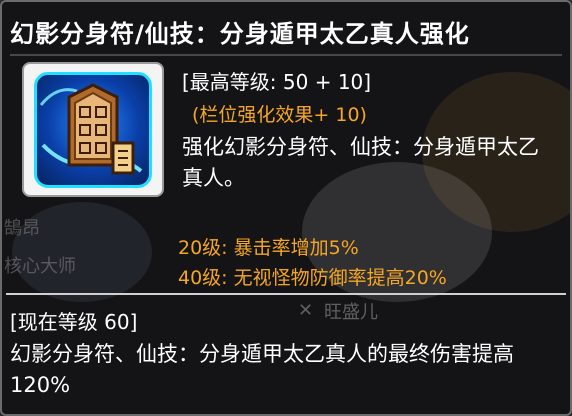 This screenshot has width=572, height=416. What do you see at coordinates (351, 312) in the screenshot?
I see `background-text: 旺盛儿` at bounding box center [351, 312].